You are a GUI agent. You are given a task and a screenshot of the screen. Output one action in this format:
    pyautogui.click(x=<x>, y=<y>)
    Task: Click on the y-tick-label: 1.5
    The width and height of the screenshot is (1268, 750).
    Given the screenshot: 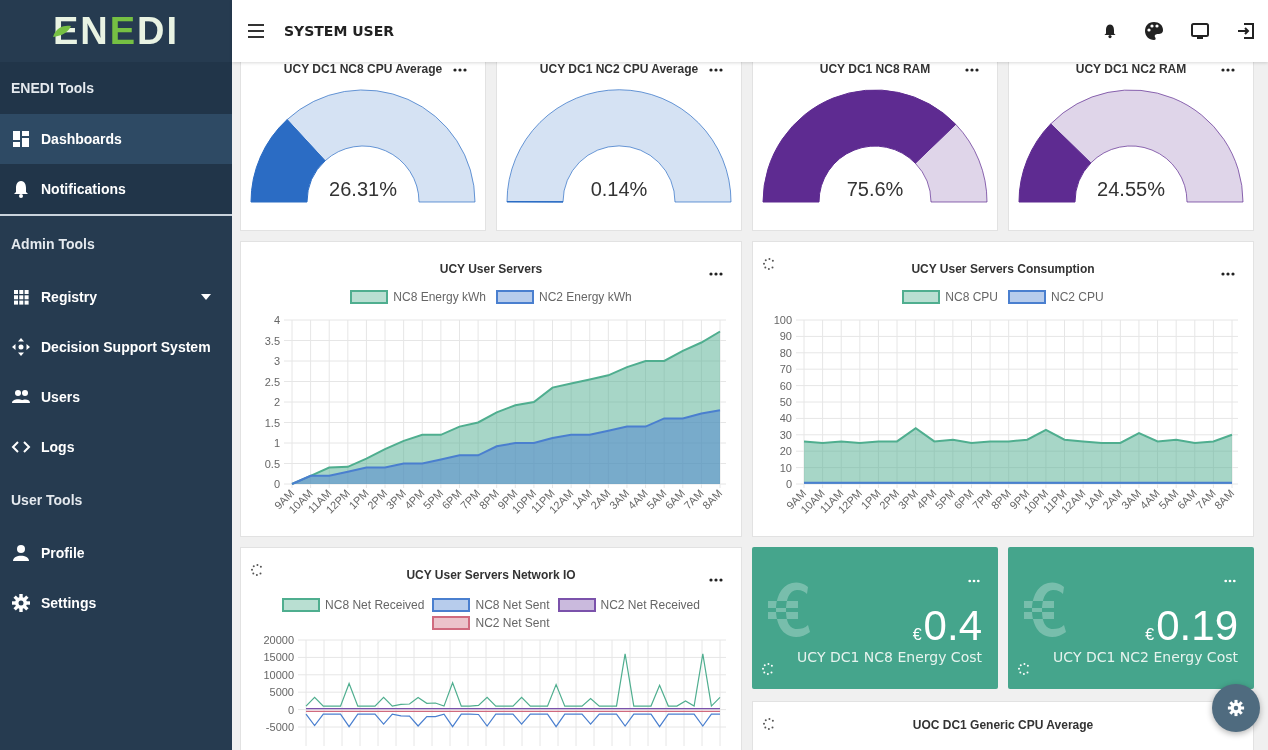 What is the action you would take?
    pyautogui.click(x=272, y=422)
    